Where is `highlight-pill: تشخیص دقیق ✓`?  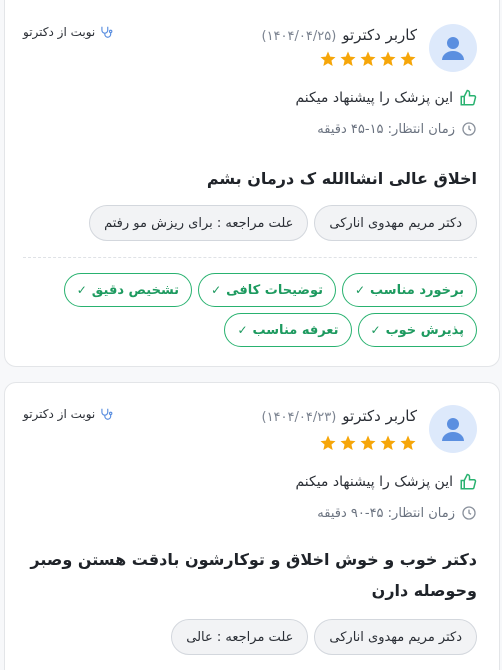
highlight-pill: تشخیص دقیق ✓ is located at coordinates (128, 290).